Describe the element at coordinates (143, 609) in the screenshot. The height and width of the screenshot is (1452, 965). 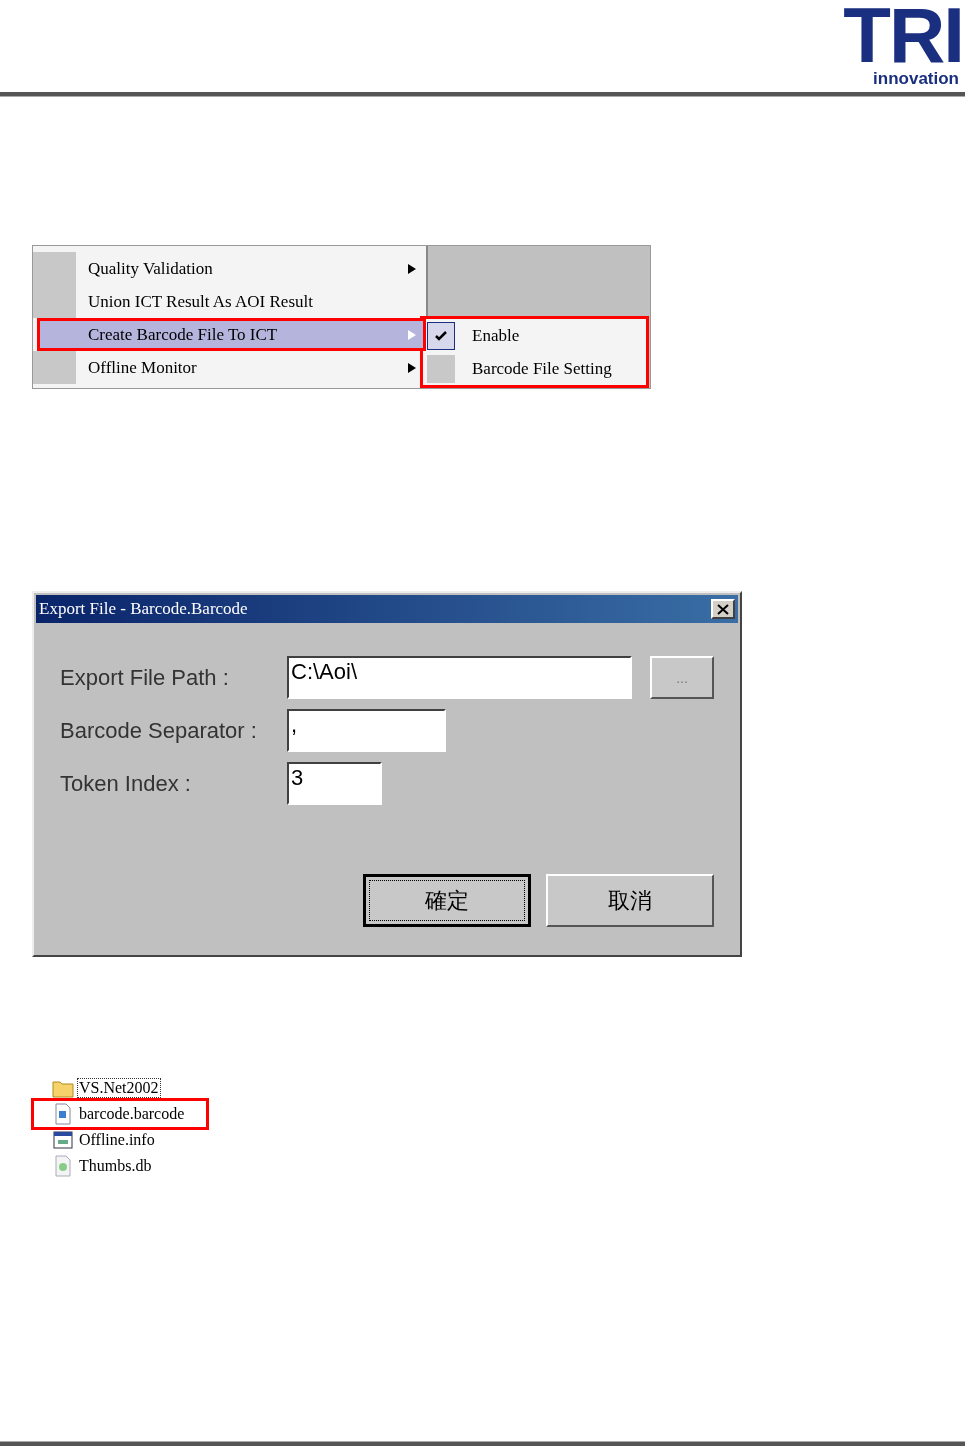
I see `window-title: Export File - Barcode.Barcode` at that location.